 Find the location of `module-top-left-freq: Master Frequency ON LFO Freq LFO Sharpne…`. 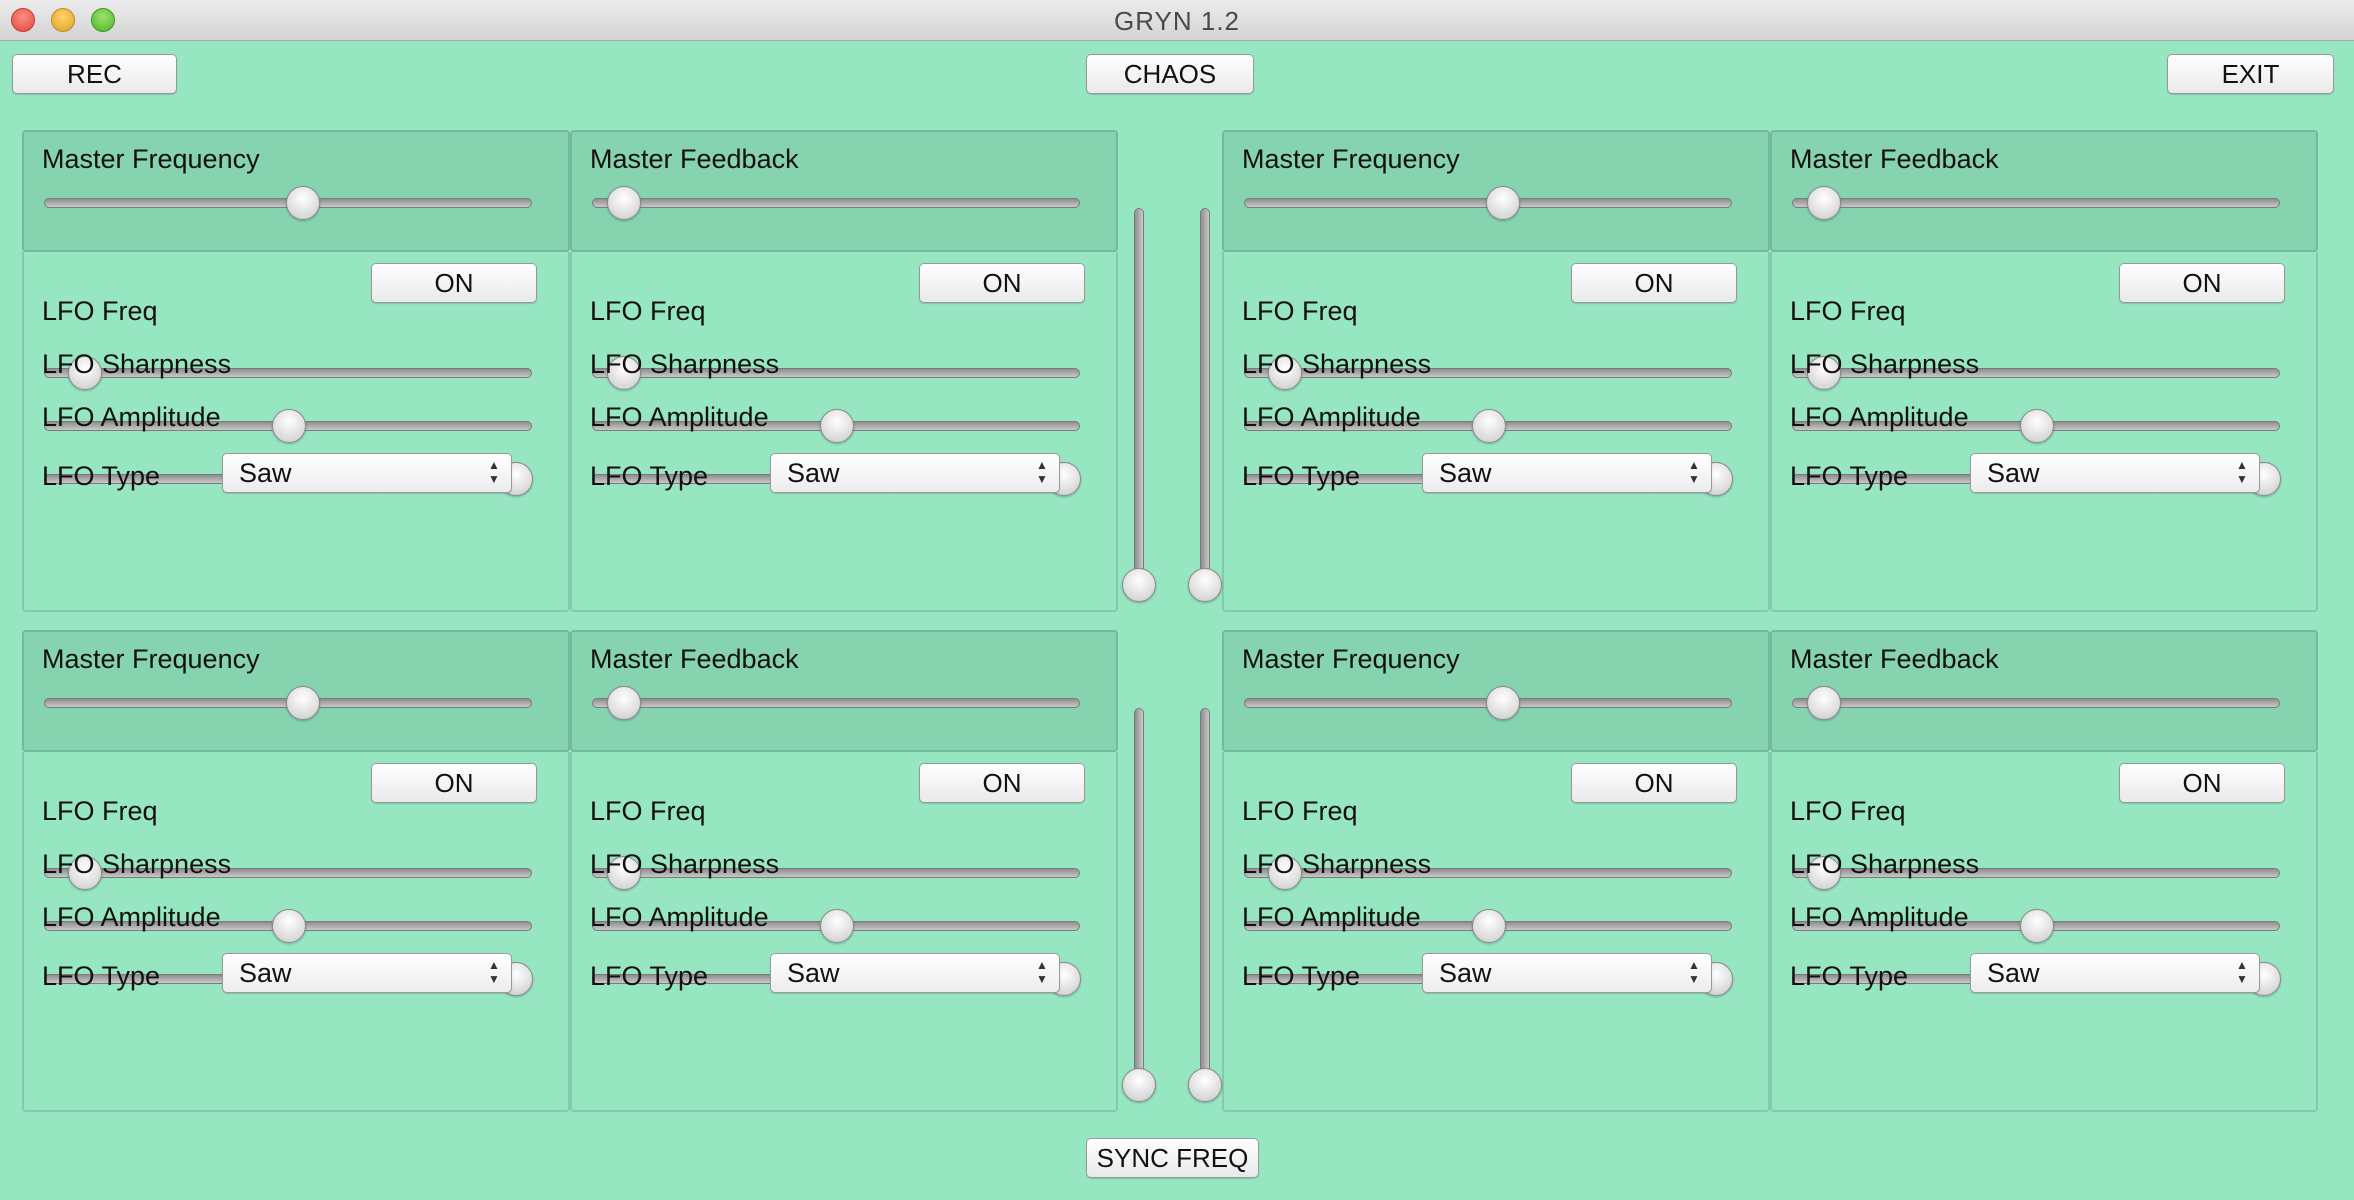

module-top-left-freq: Master Frequency ON LFO Freq LFO Sharpne… is located at coordinates (296, 371).